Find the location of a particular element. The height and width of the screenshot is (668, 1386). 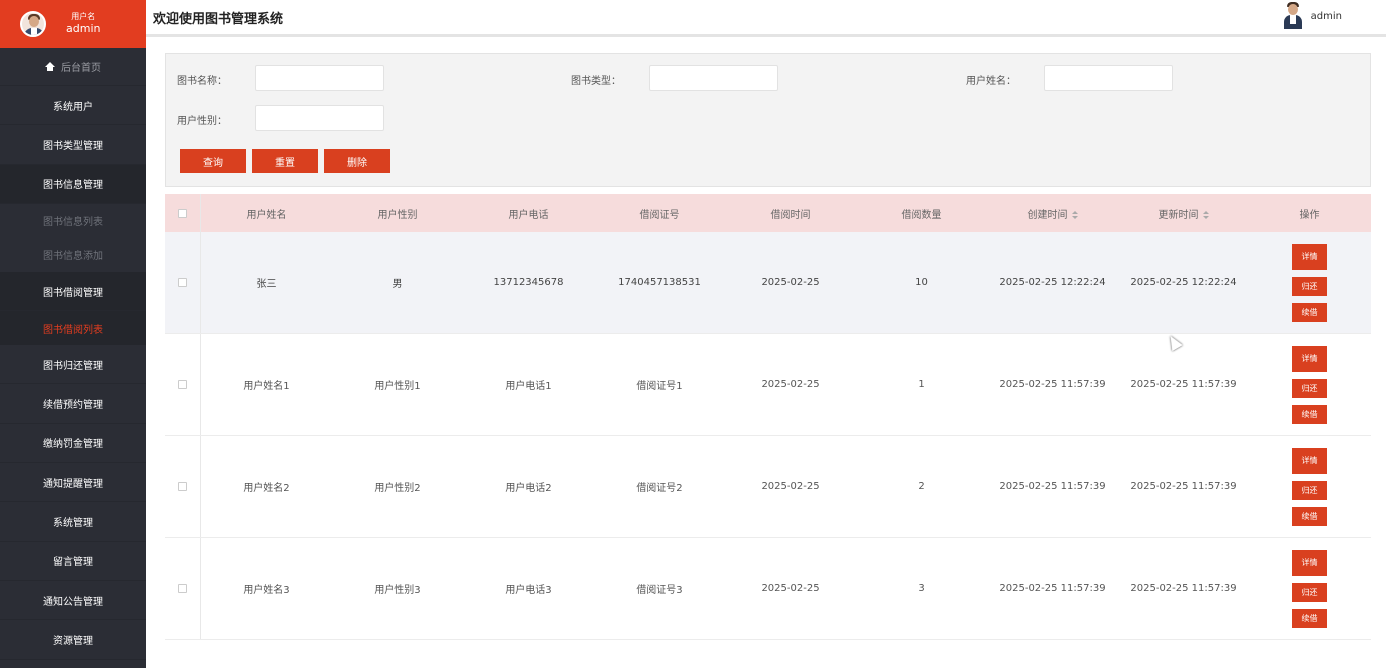

cell-borrow-count: 2 is located at coordinates (921, 486).